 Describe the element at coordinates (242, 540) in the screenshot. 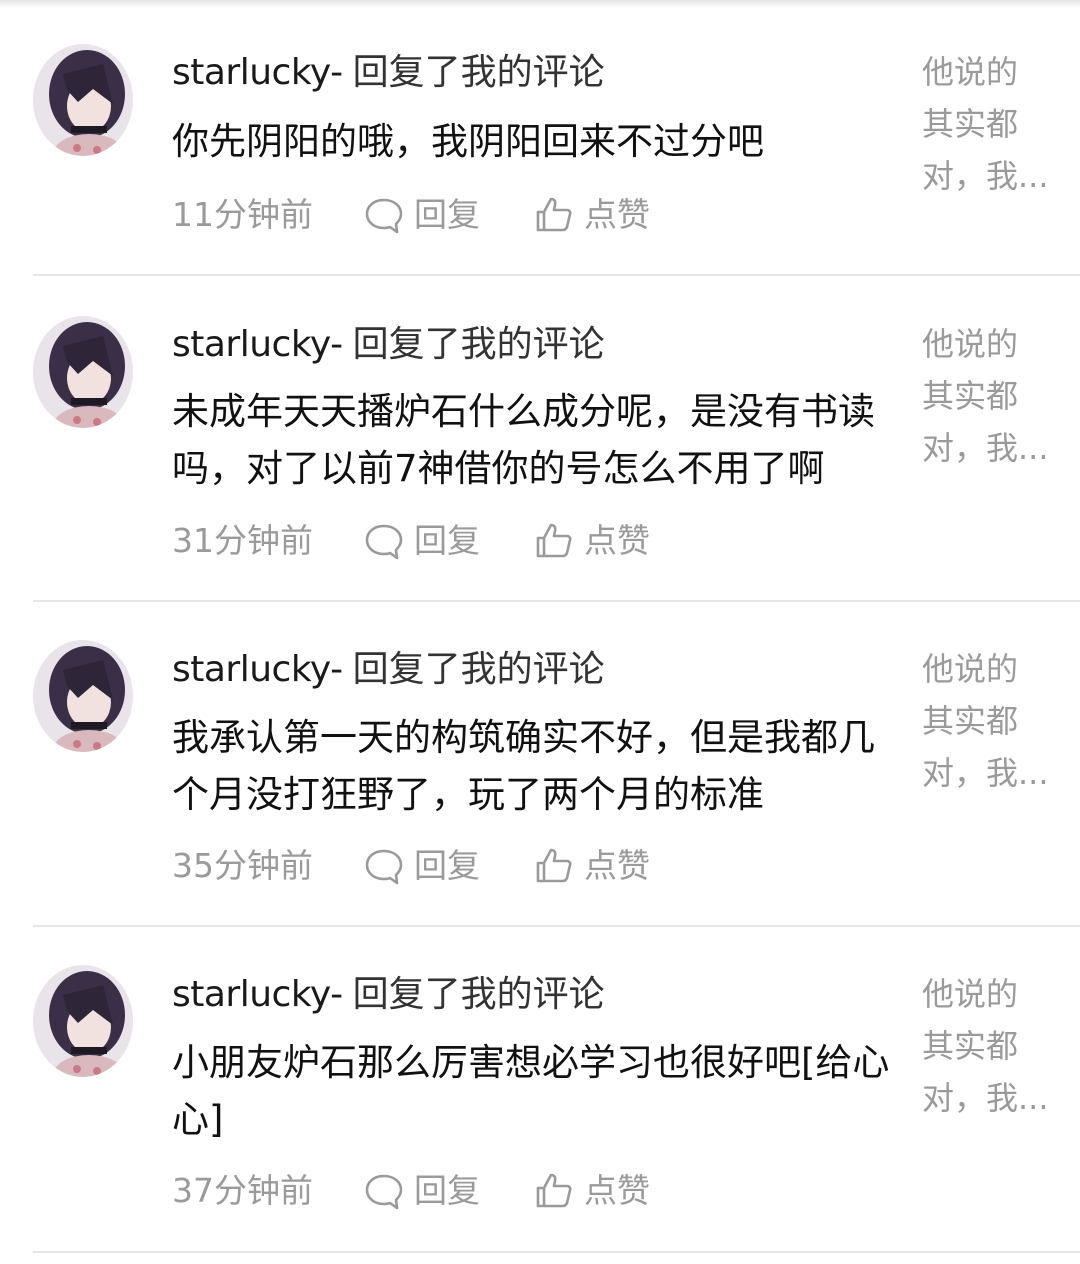

I see `timestamp: 31分钟前` at that location.